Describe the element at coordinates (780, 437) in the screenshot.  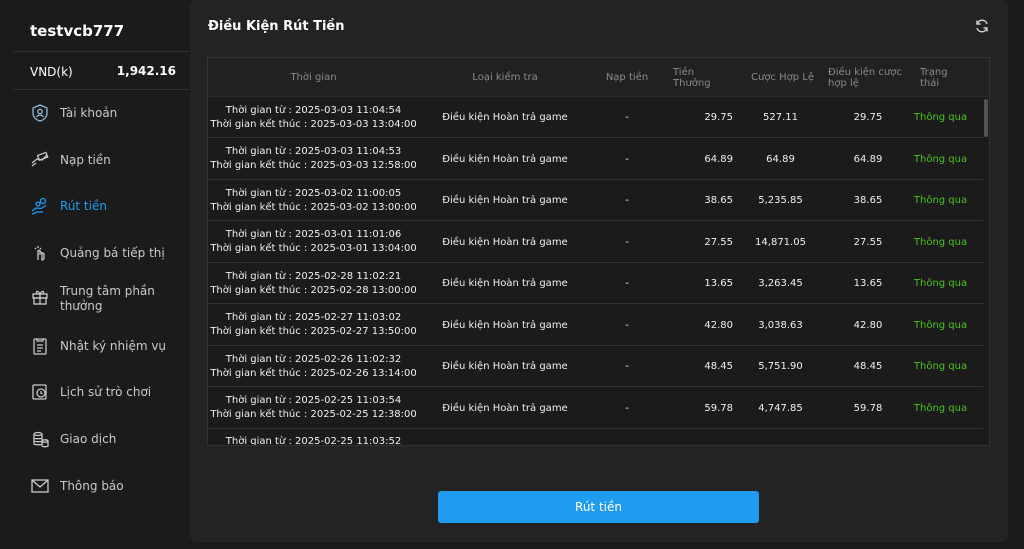
I see `cell-valid-bet` at that location.